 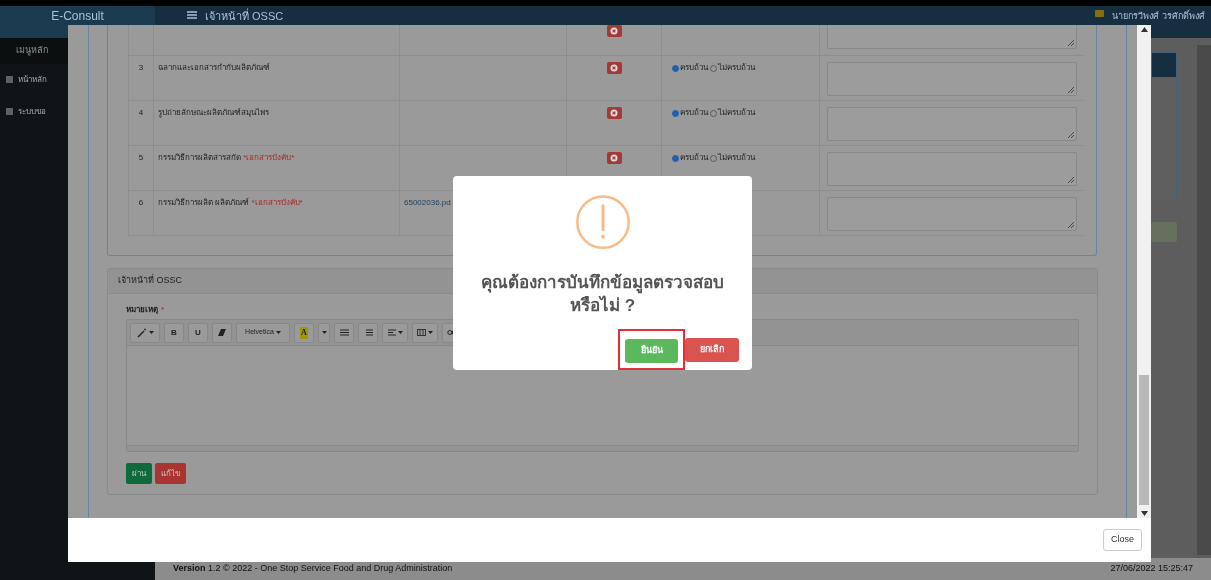 I want to click on panel-title: เจ้าหน้าที่ OSSC, so click(x=150, y=281).